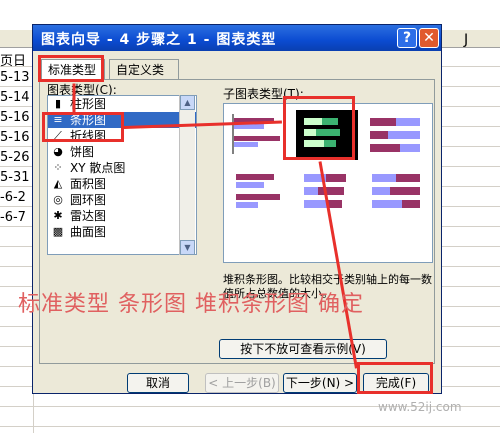  Describe the element at coordinates (187, 247) in the screenshot. I see `scroll-down-icon: ▼` at that location.